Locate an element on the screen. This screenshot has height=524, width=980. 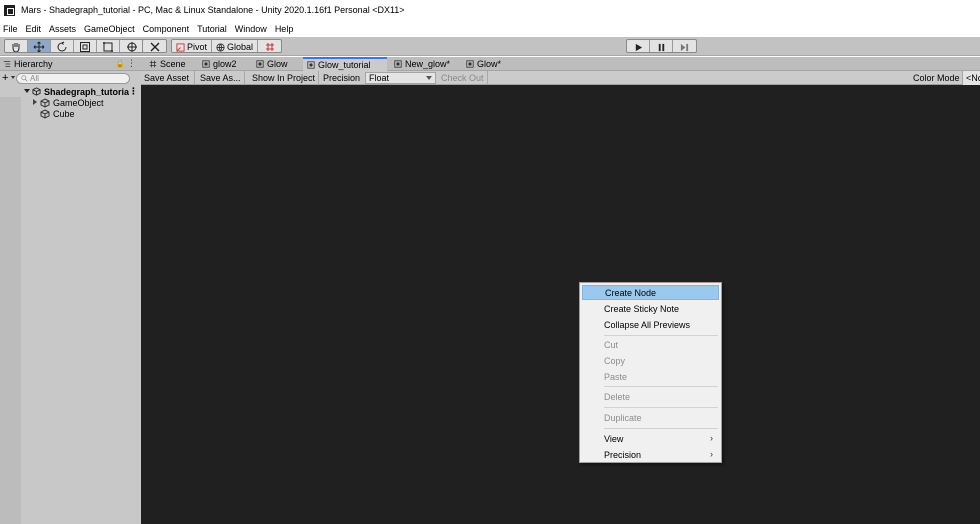
tree-item-gameobject: GameObject is located at coordinates (70, 102).